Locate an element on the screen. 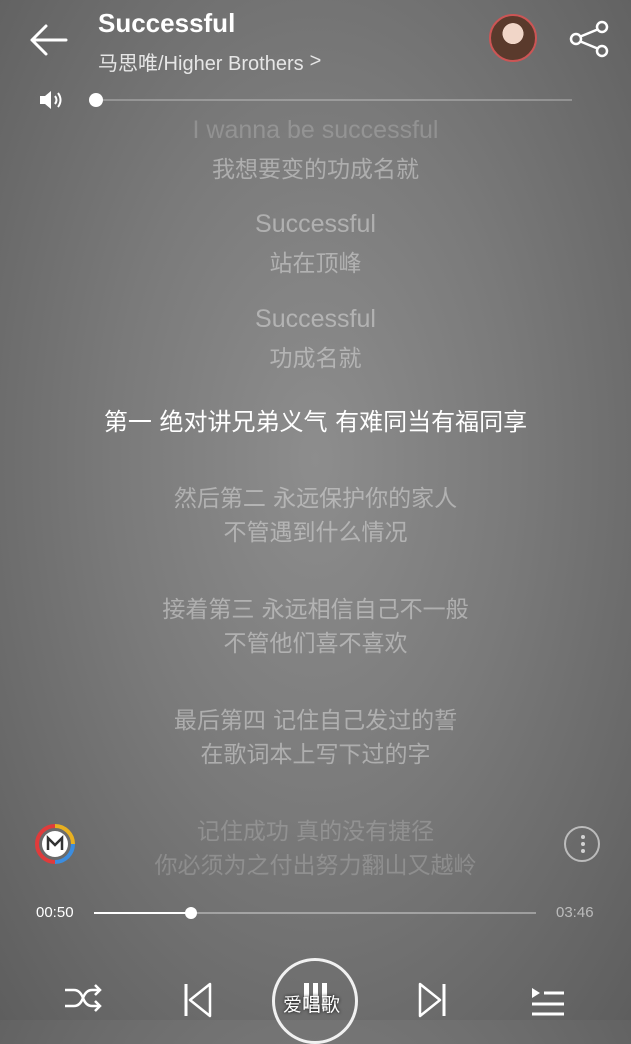 Image resolution: width=631 pixels, height=1044 pixels. more-options-button is located at coordinates (582, 844).